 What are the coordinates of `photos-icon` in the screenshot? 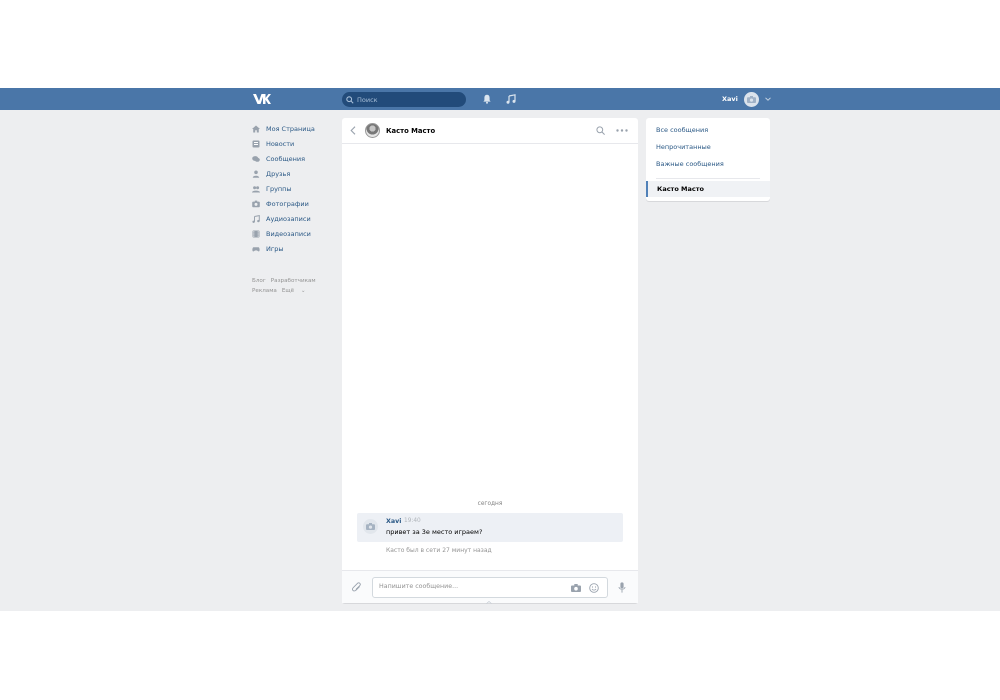 It's located at (256, 203).